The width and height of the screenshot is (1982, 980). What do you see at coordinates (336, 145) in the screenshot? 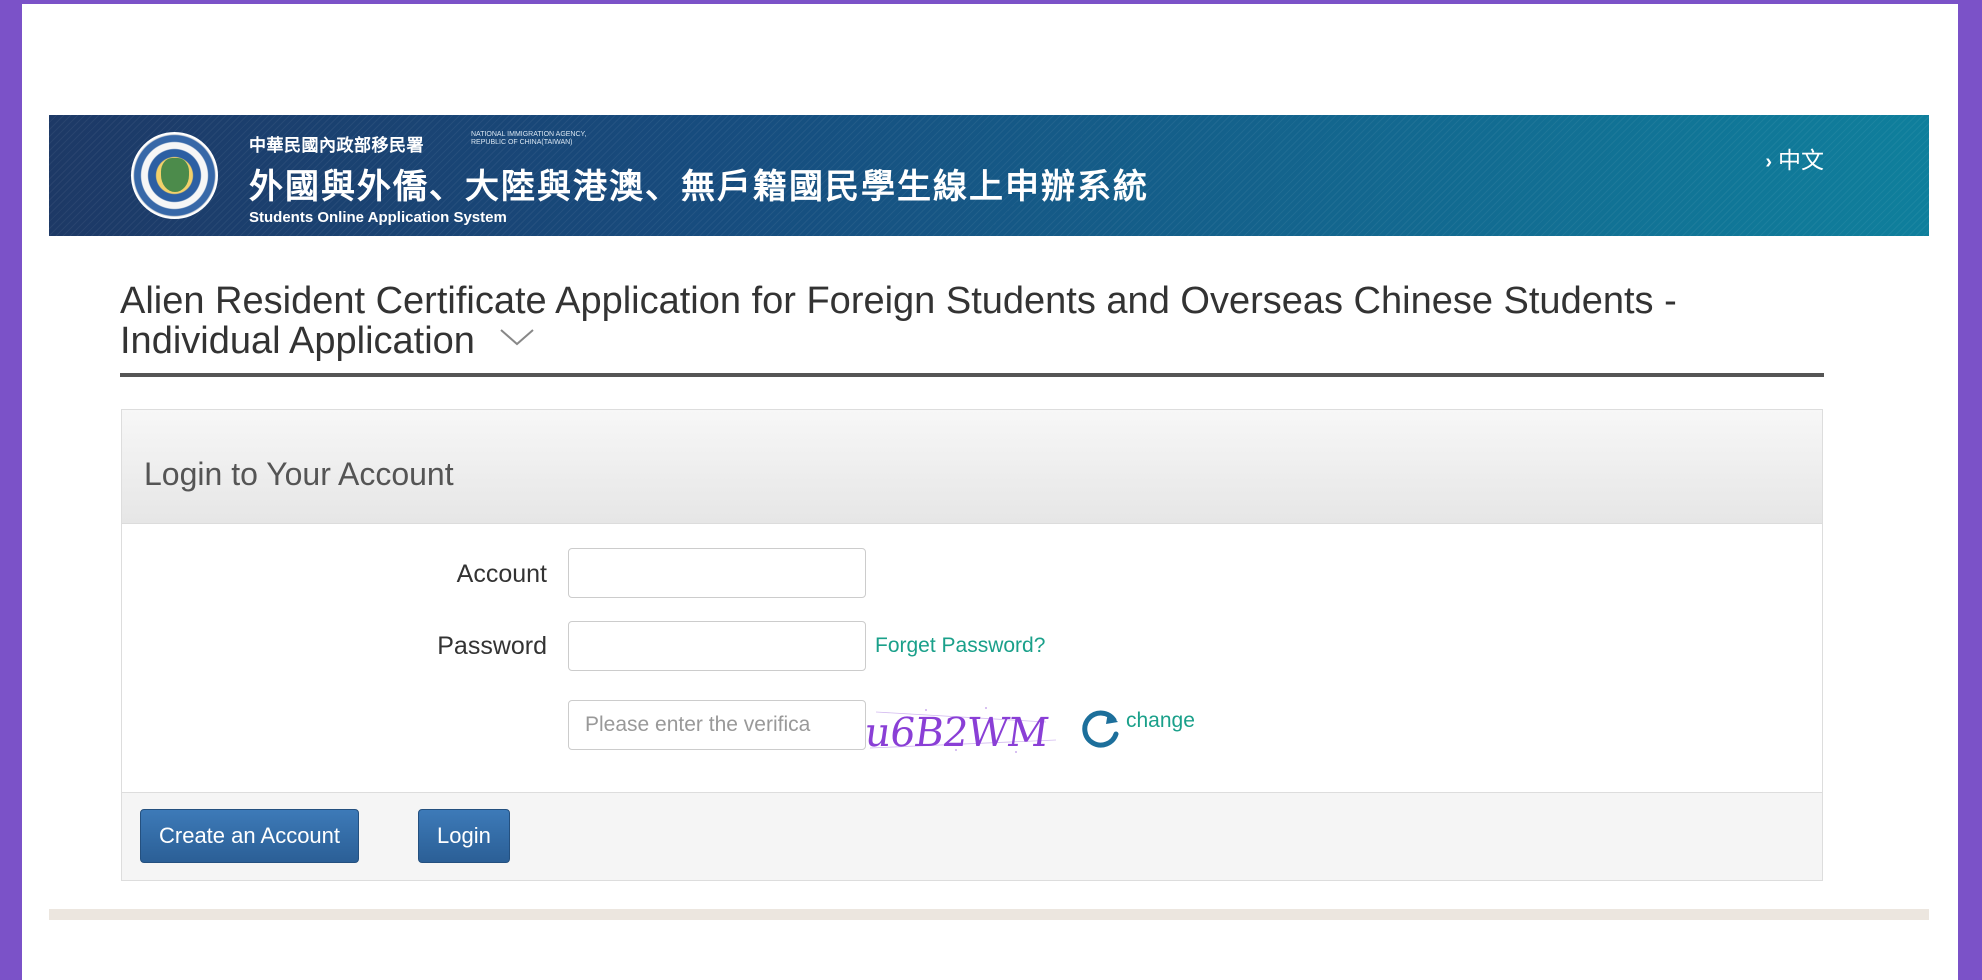
I see `agency-name-zh: 中華民國內政部移民署` at bounding box center [336, 145].